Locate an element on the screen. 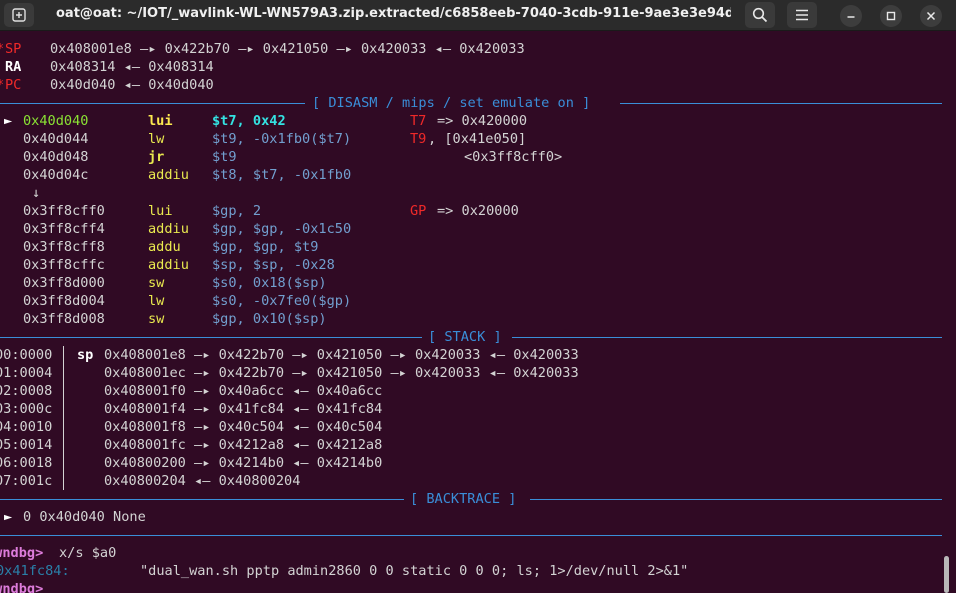  disasm-row: 0x3ff8cff4 addiu $gp, $gp, -0x1c50 is located at coordinates (175, 229).